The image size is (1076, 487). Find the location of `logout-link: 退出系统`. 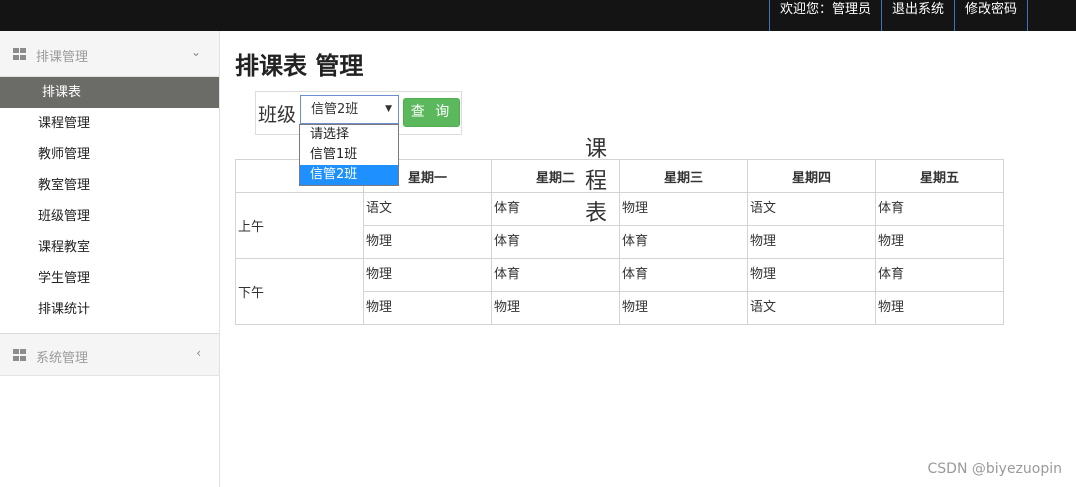

logout-link: 退出系统 is located at coordinates (917, 15).